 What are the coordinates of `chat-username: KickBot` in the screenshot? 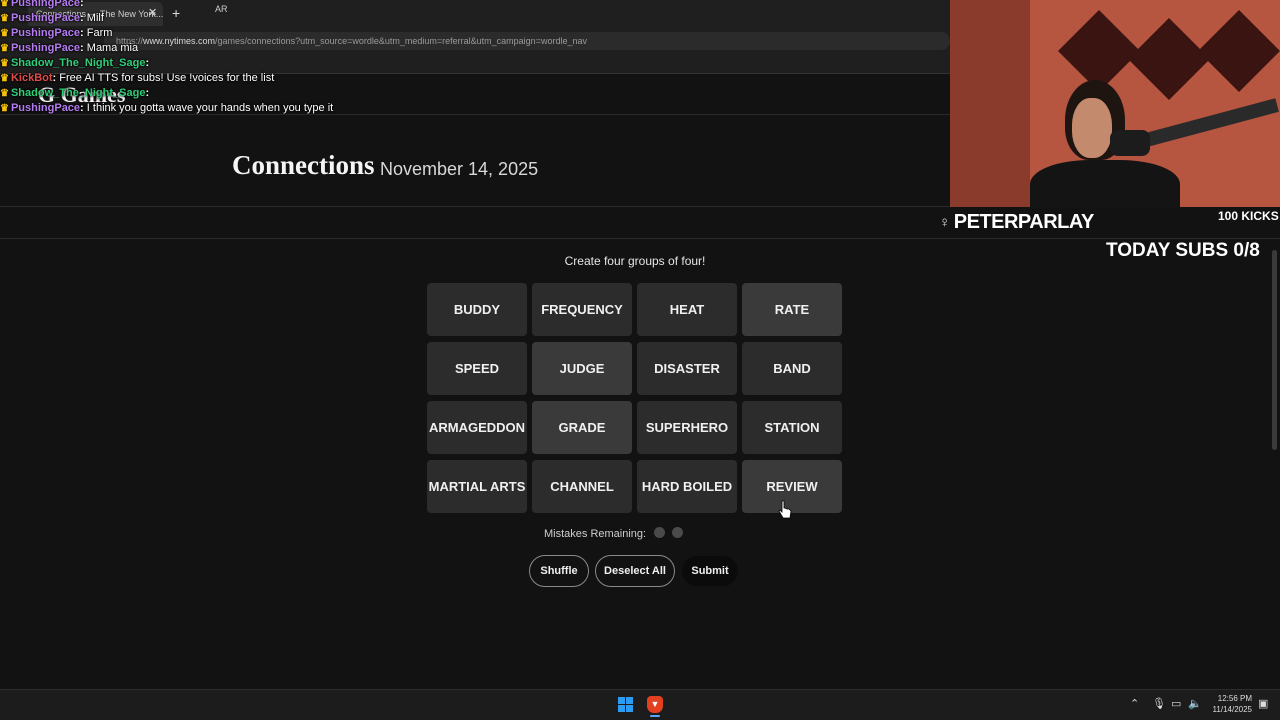 It's located at (32, 78).